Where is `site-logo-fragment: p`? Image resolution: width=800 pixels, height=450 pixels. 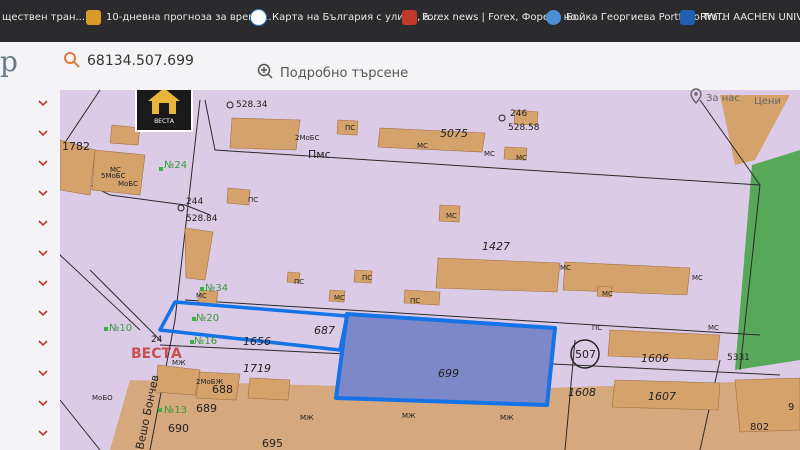
site-logo-fragment: p is located at coordinates (9, 61).